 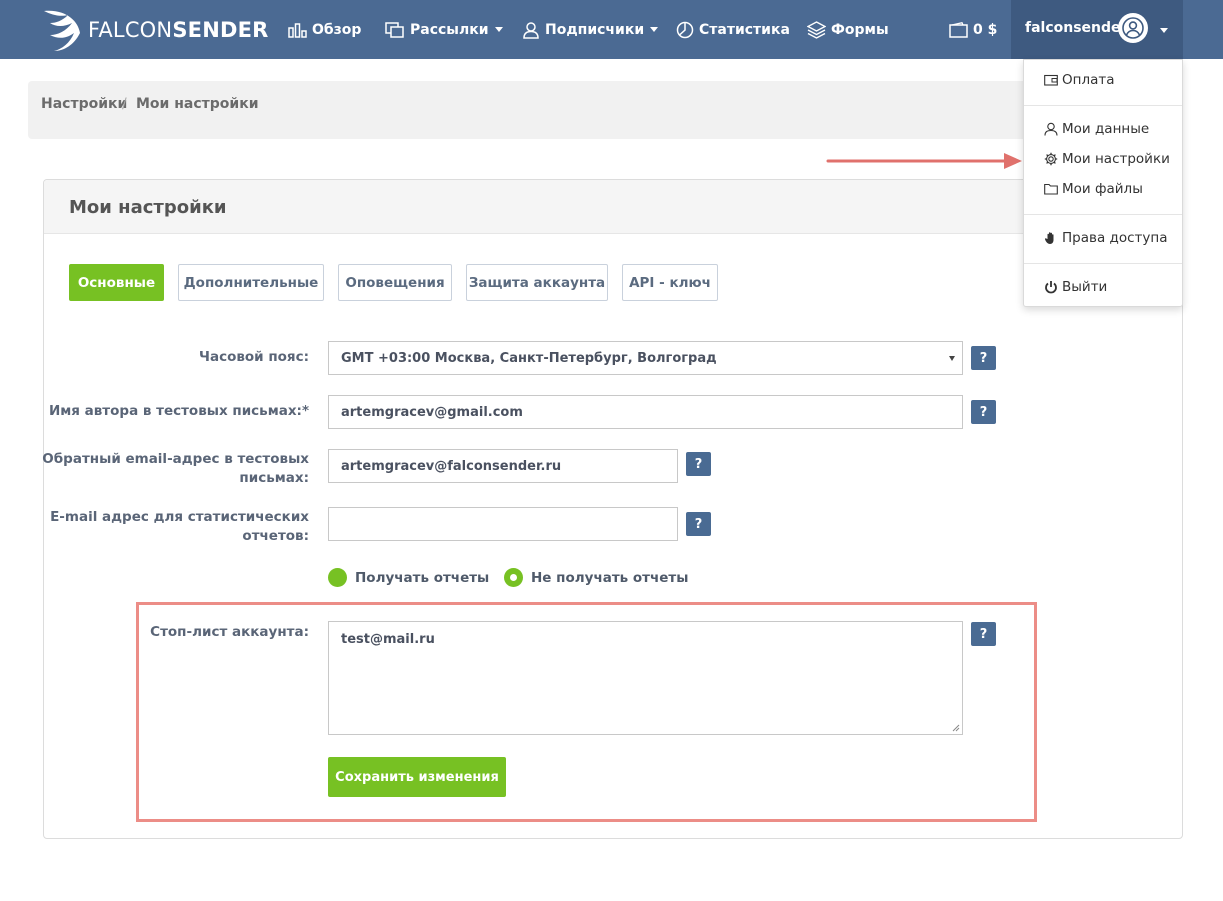 I want to click on nav-forms: Формы, so click(x=848, y=29).